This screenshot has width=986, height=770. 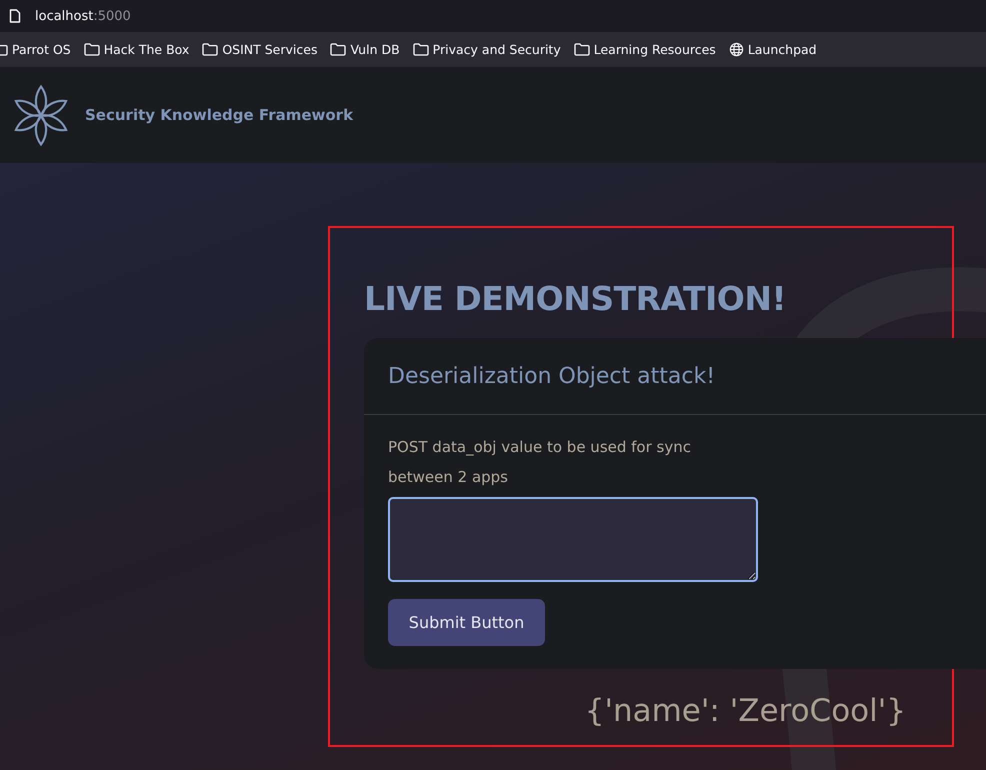 What do you see at coordinates (573, 539) in the screenshot?
I see `data-input-field` at bounding box center [573, 539].